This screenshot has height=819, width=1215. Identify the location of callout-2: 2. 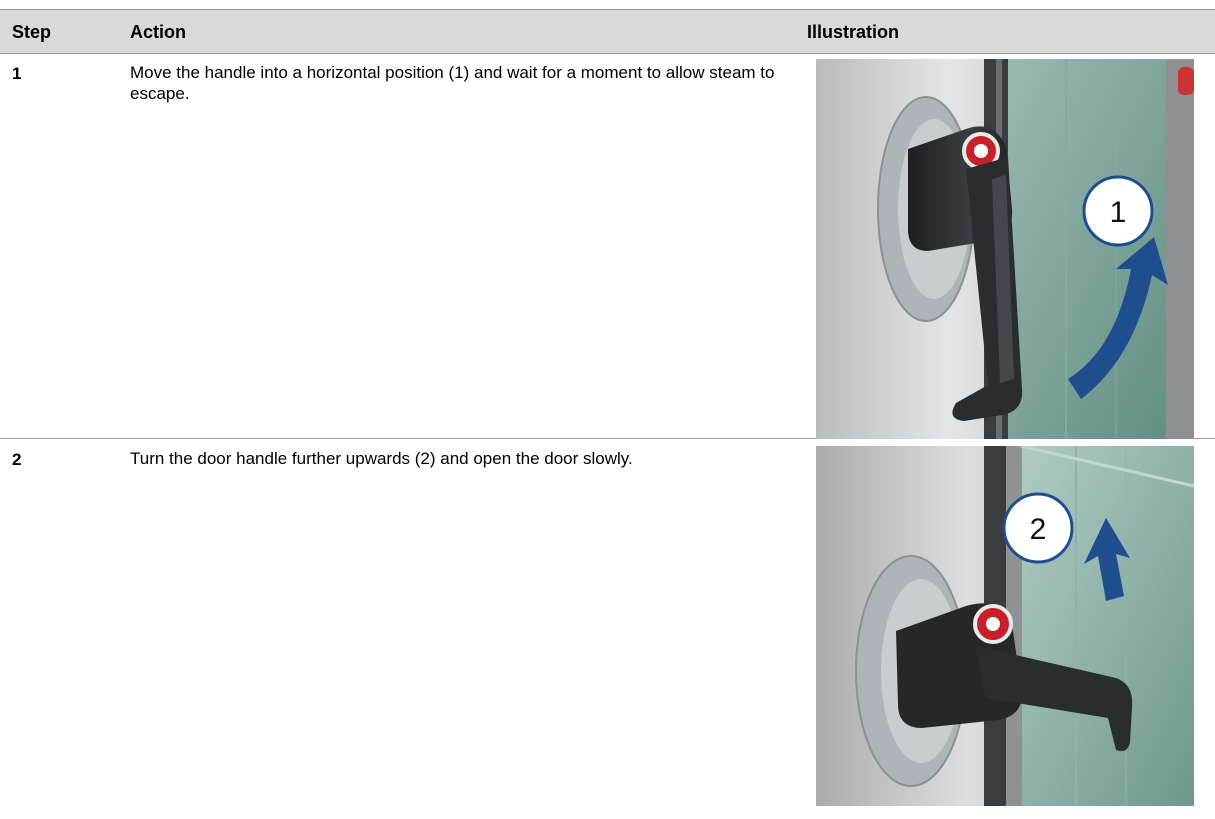
(1038, 529).